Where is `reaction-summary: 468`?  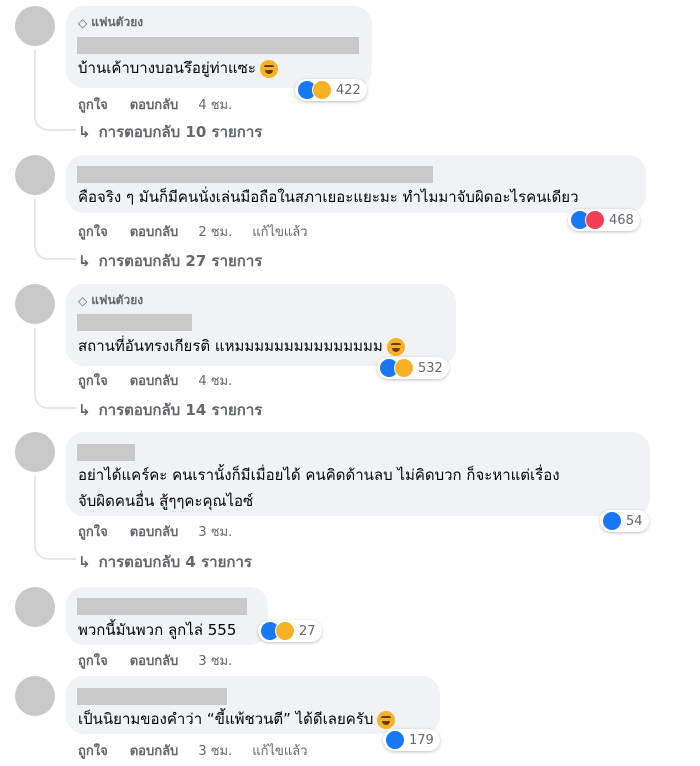
reaction-summary: 468 is located at coordinates (604, 220).